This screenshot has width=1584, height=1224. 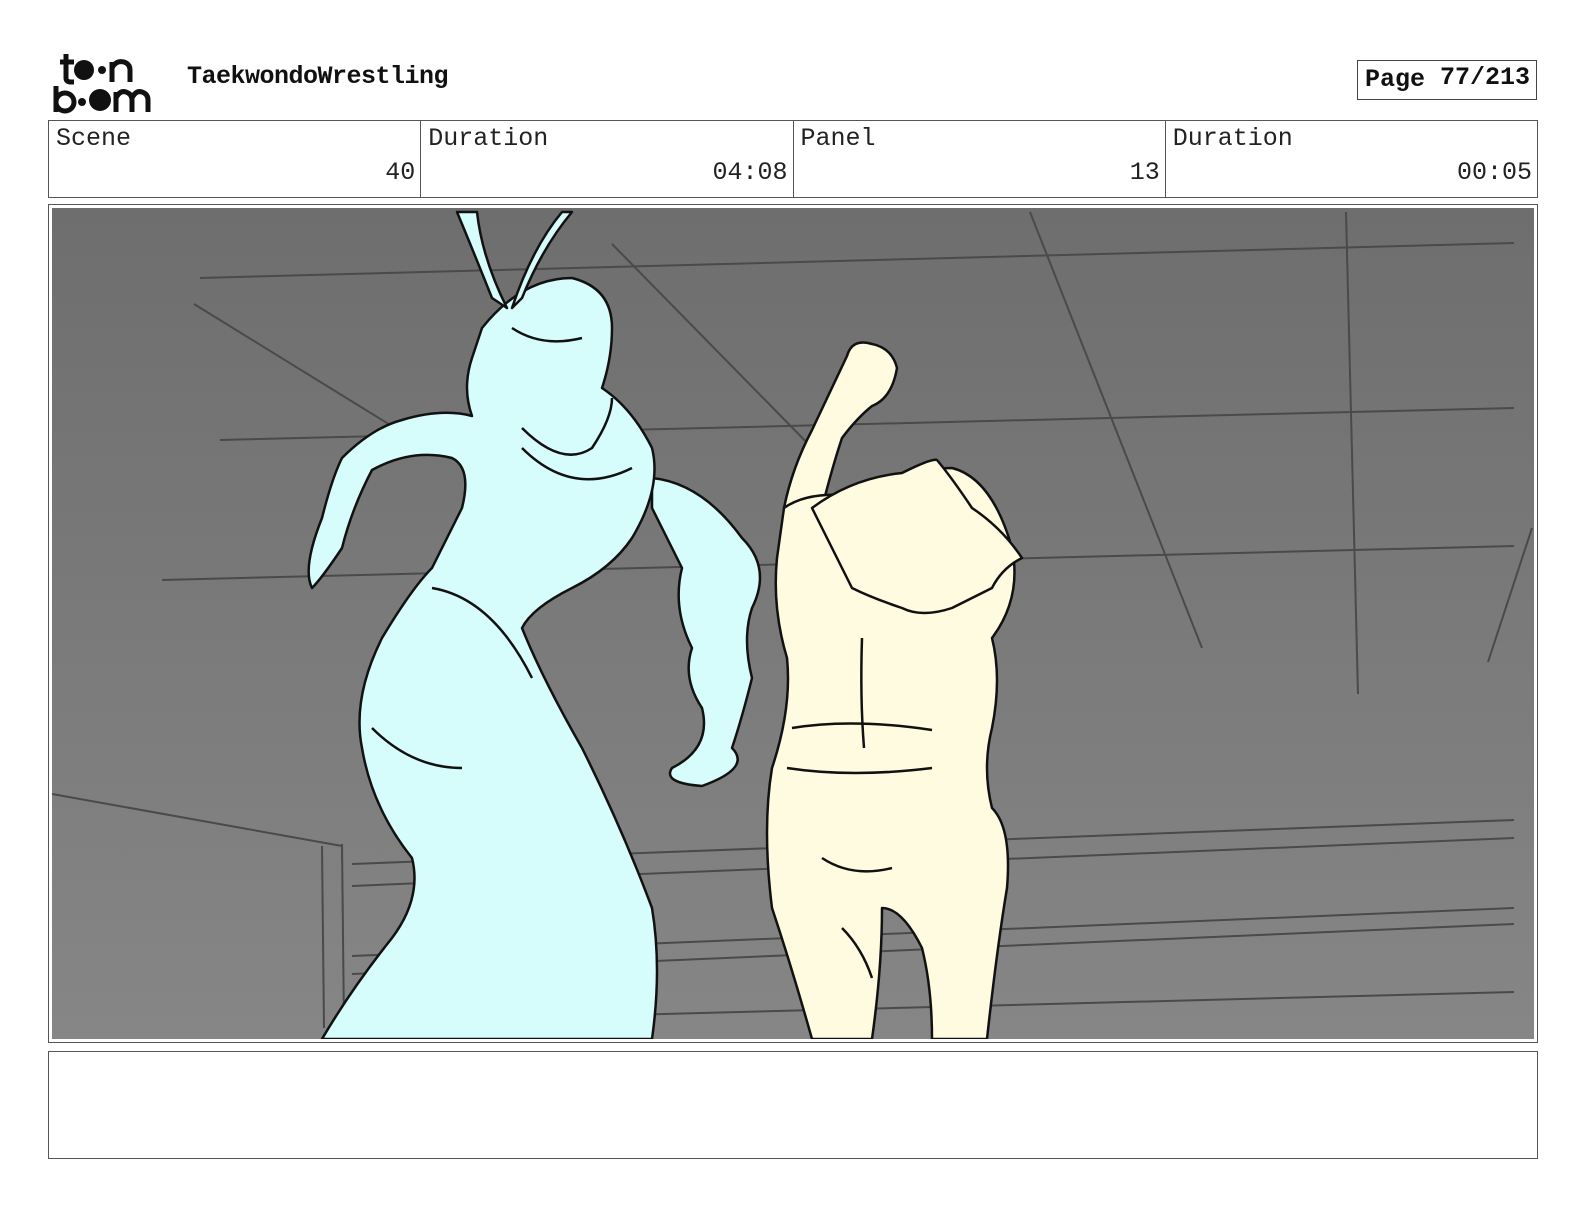 I want to click on panel-duration-value: 00:05, so click(x=1494, y=172).